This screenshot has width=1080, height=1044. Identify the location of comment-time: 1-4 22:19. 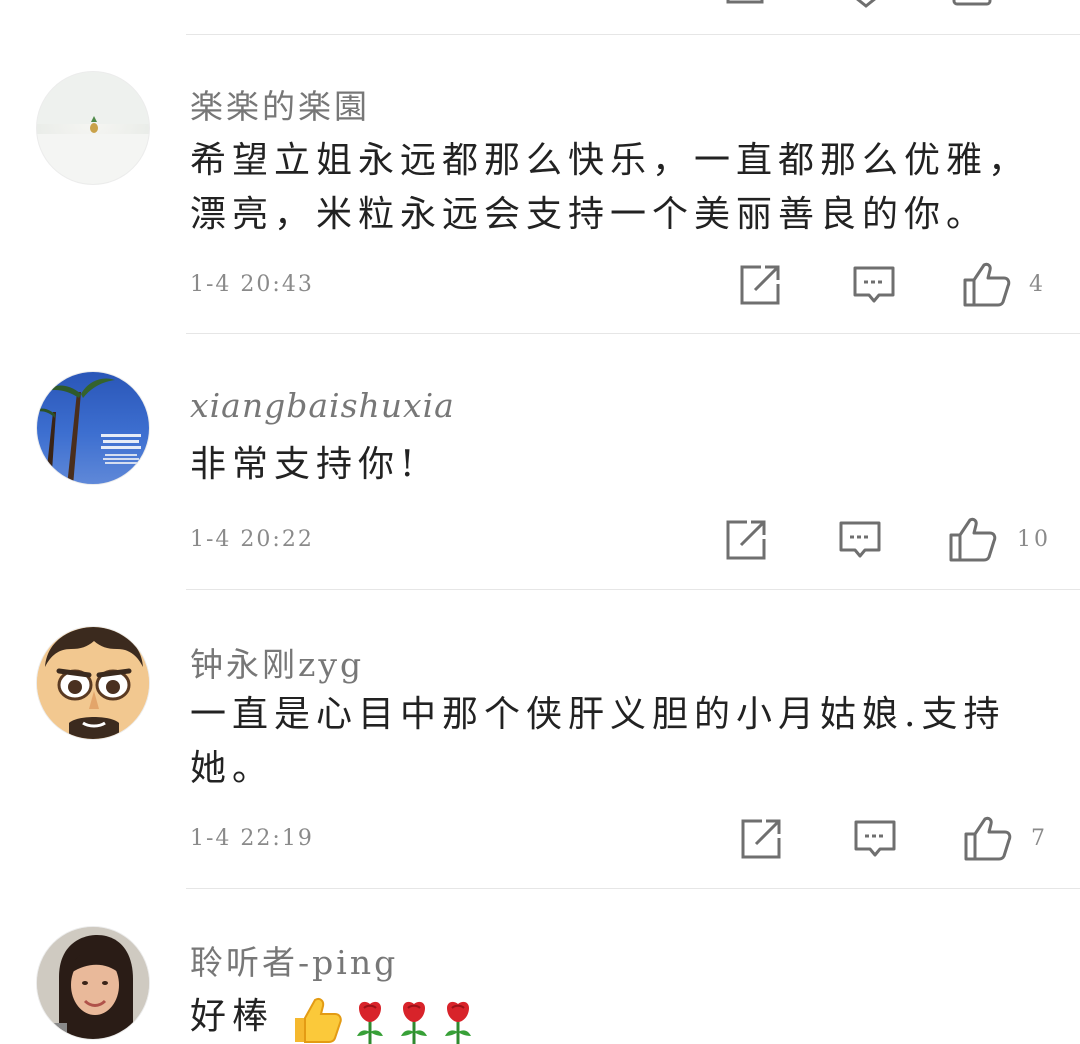
(252, 838).